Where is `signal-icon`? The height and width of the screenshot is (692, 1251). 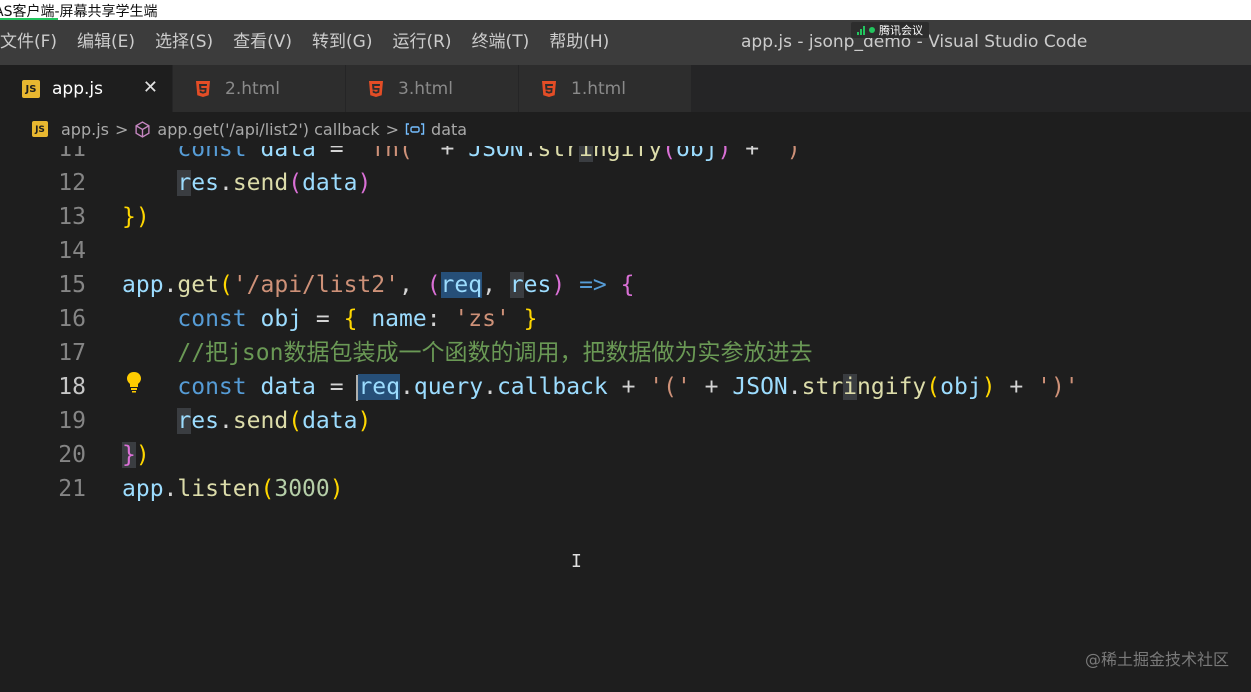
signal-icon is located at coordinates (861, 30).